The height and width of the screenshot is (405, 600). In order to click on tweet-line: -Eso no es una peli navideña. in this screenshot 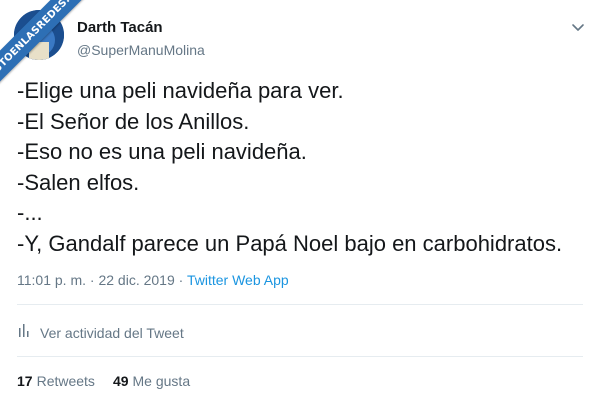, I will do `click(162, 151)`.